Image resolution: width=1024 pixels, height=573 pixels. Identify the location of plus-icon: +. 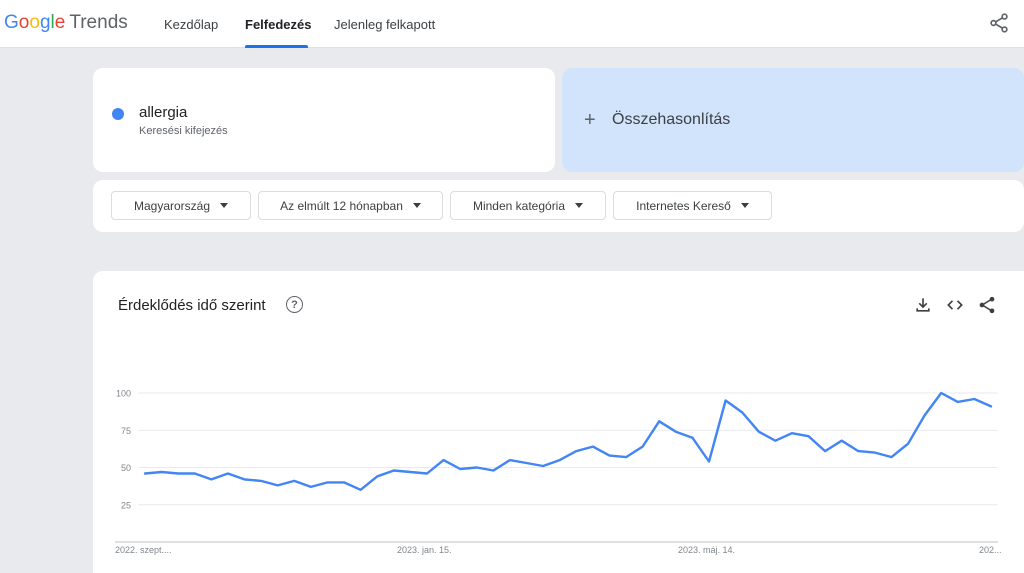
(590, 119).